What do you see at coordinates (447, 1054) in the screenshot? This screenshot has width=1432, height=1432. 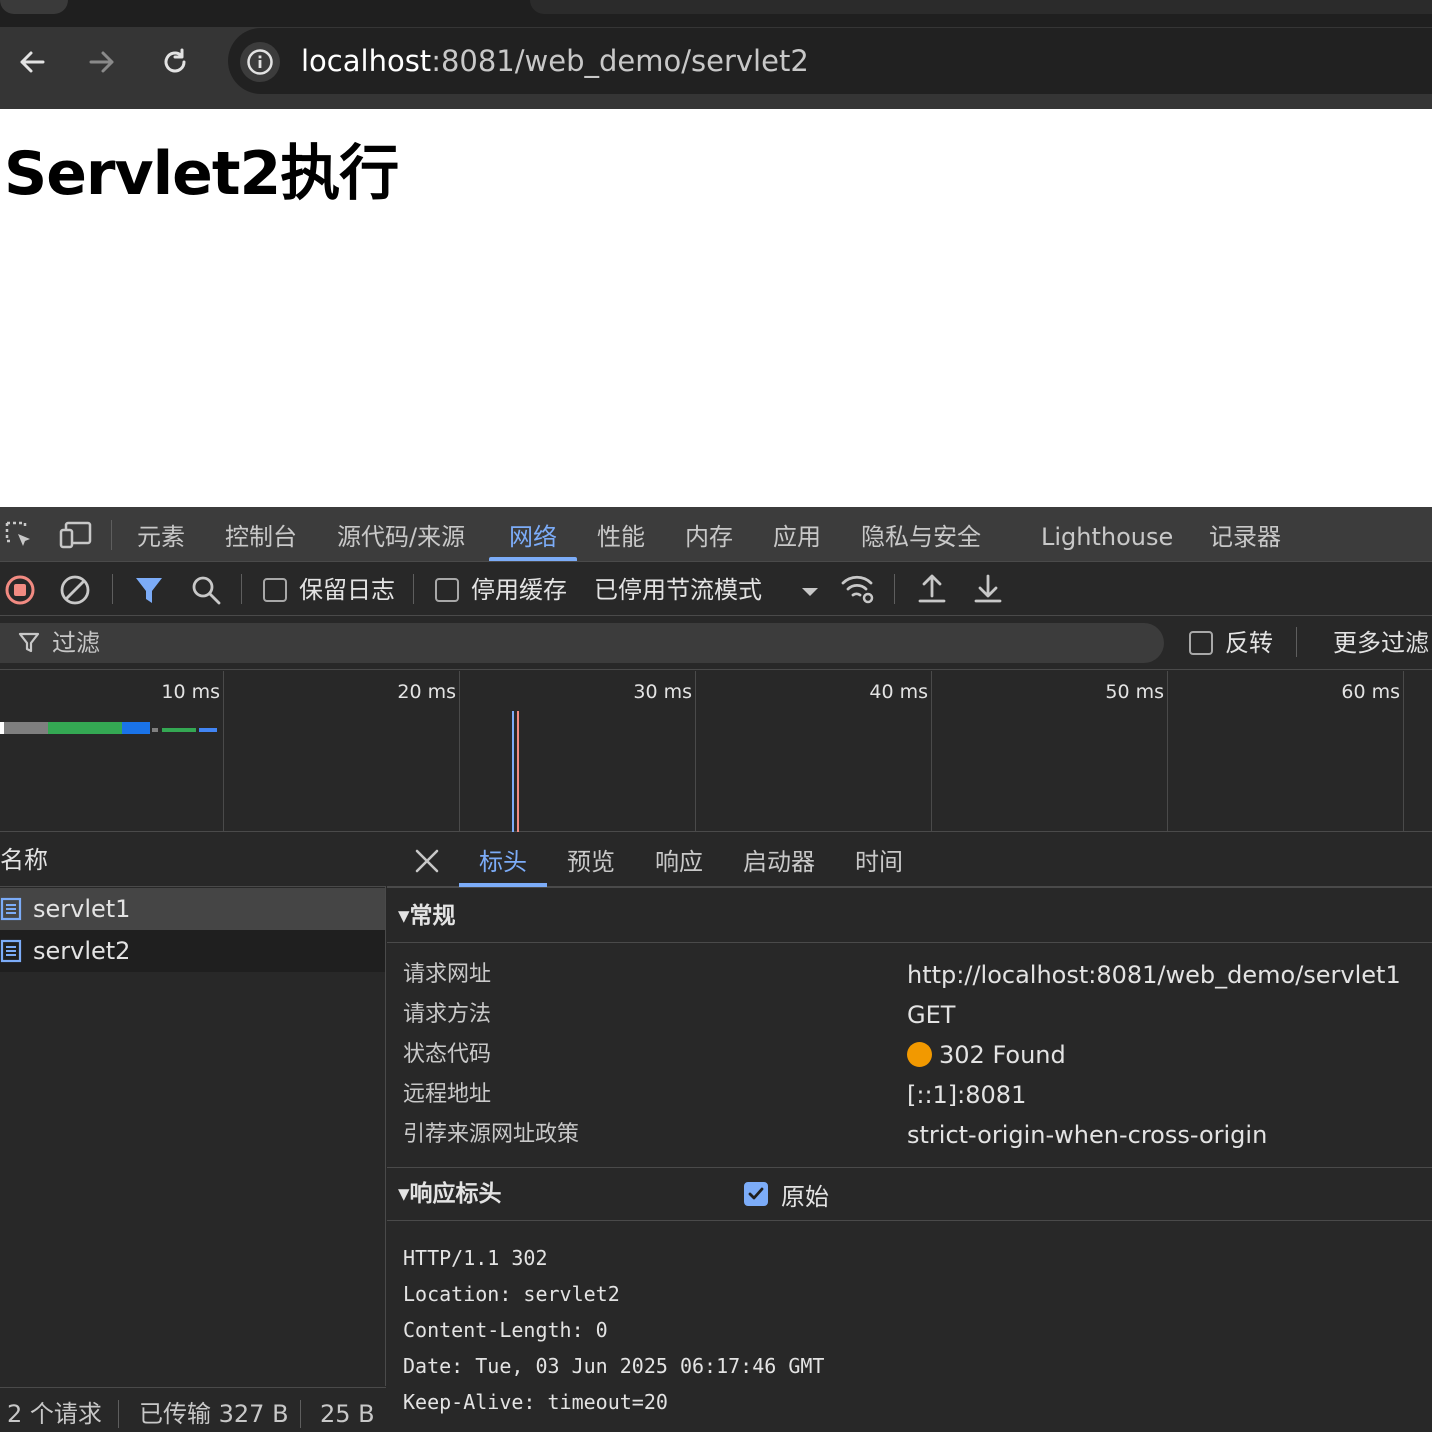 I see `status-code-label: 状态代码` at bounding box center [447, 1054].